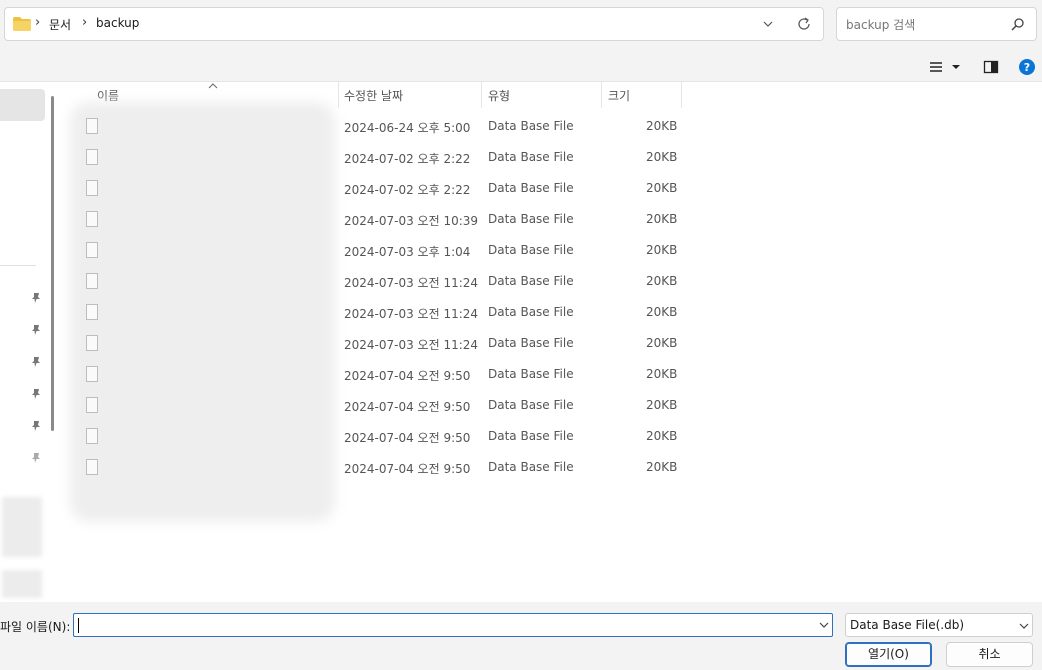  What do you see at coordinates (453, 625) in the screenshot?
I see `filename-input` at bounding box center [453, 625].